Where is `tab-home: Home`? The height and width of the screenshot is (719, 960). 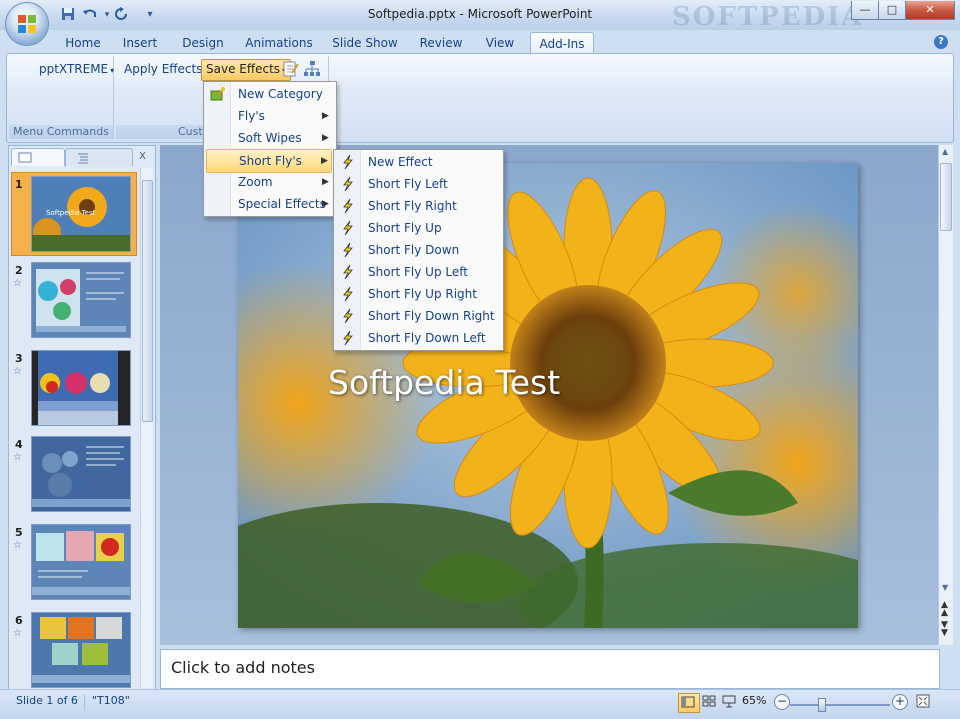
tab-home: Home is located at coordinates (83, 43).